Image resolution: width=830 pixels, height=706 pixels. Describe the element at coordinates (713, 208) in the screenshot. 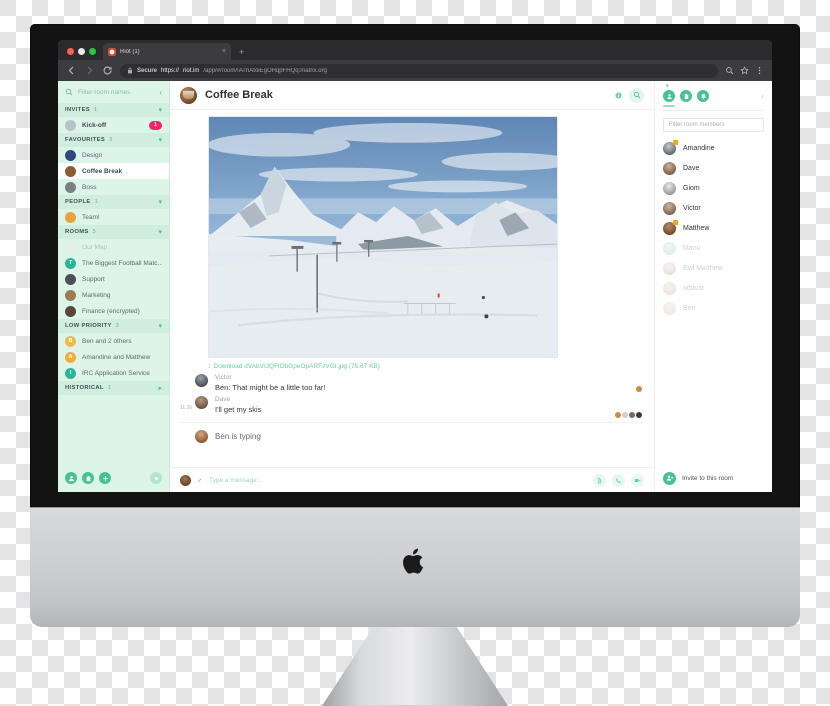

I see `list-item: Victor` at that location.